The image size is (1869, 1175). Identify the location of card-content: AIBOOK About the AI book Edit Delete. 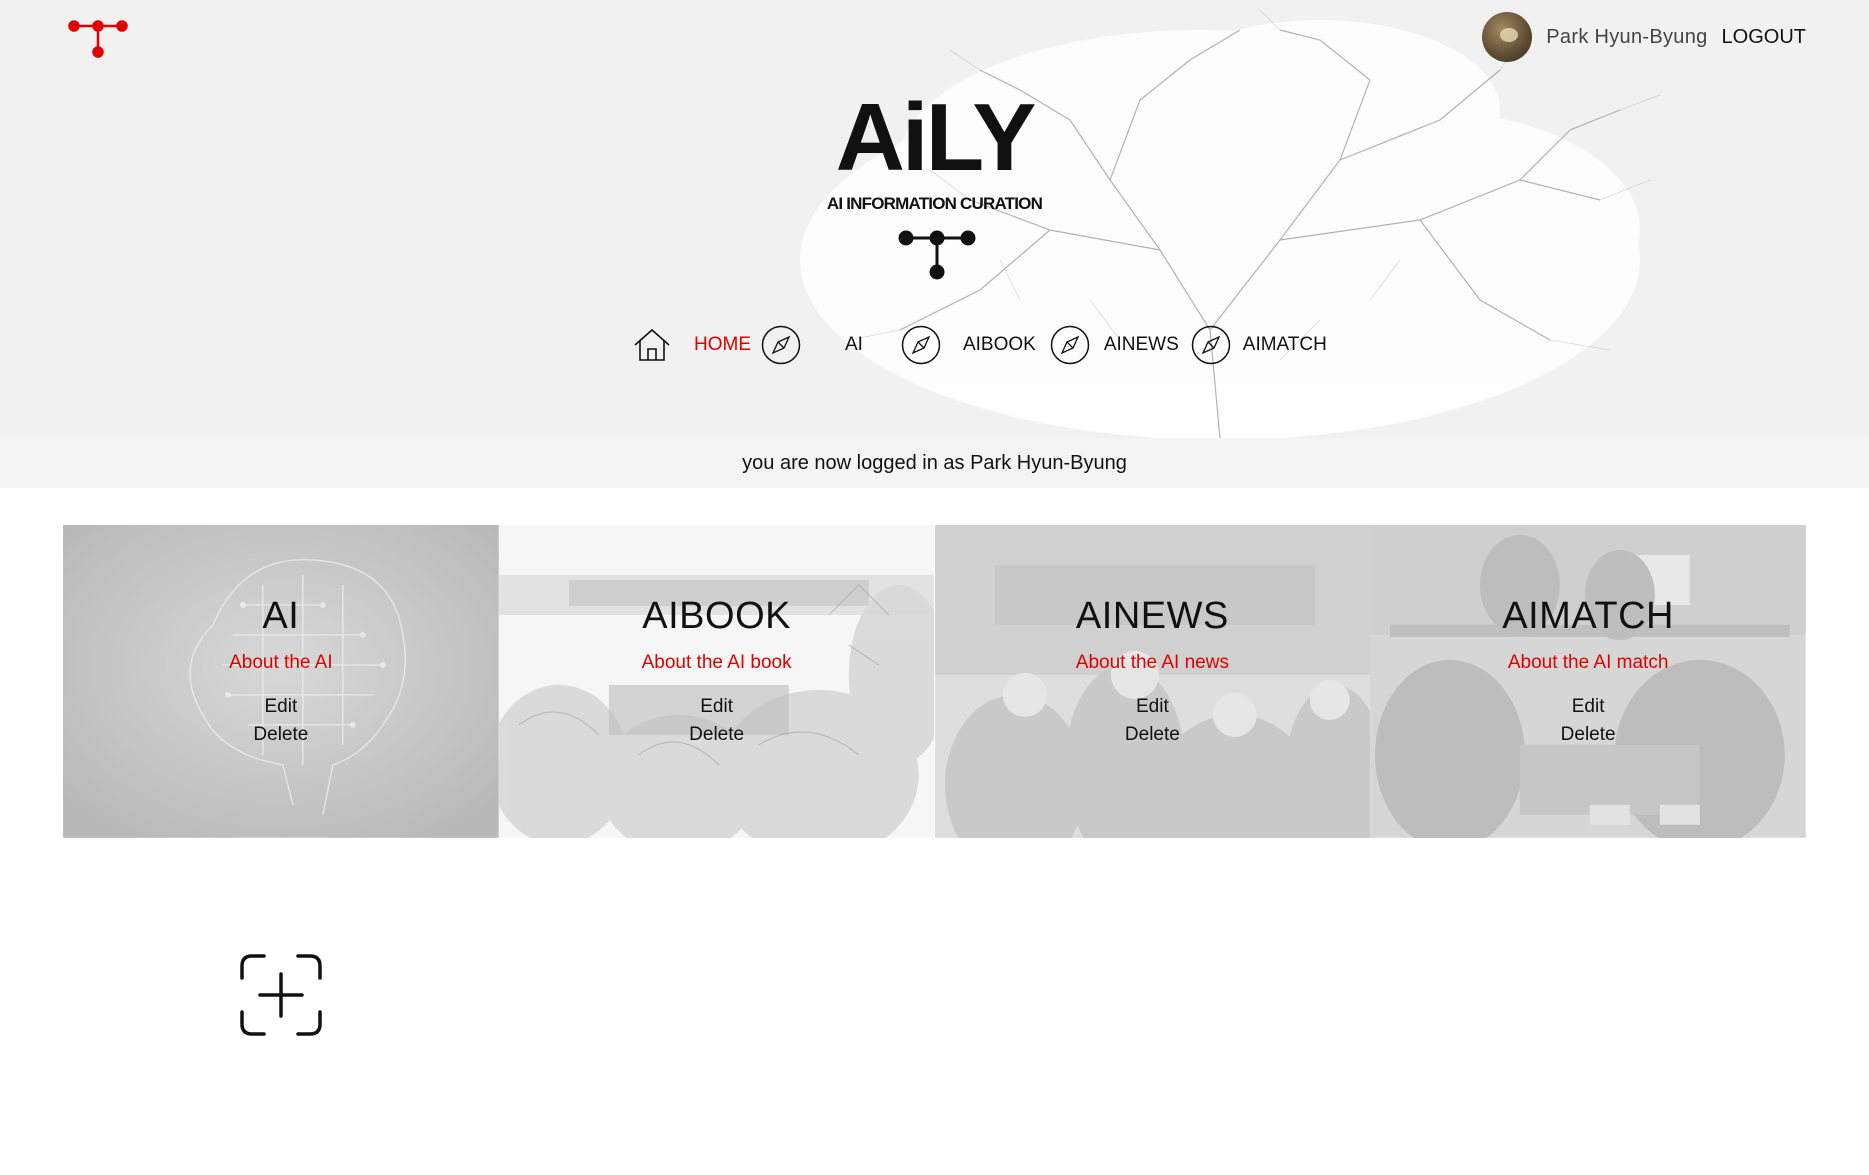
(717, 670).